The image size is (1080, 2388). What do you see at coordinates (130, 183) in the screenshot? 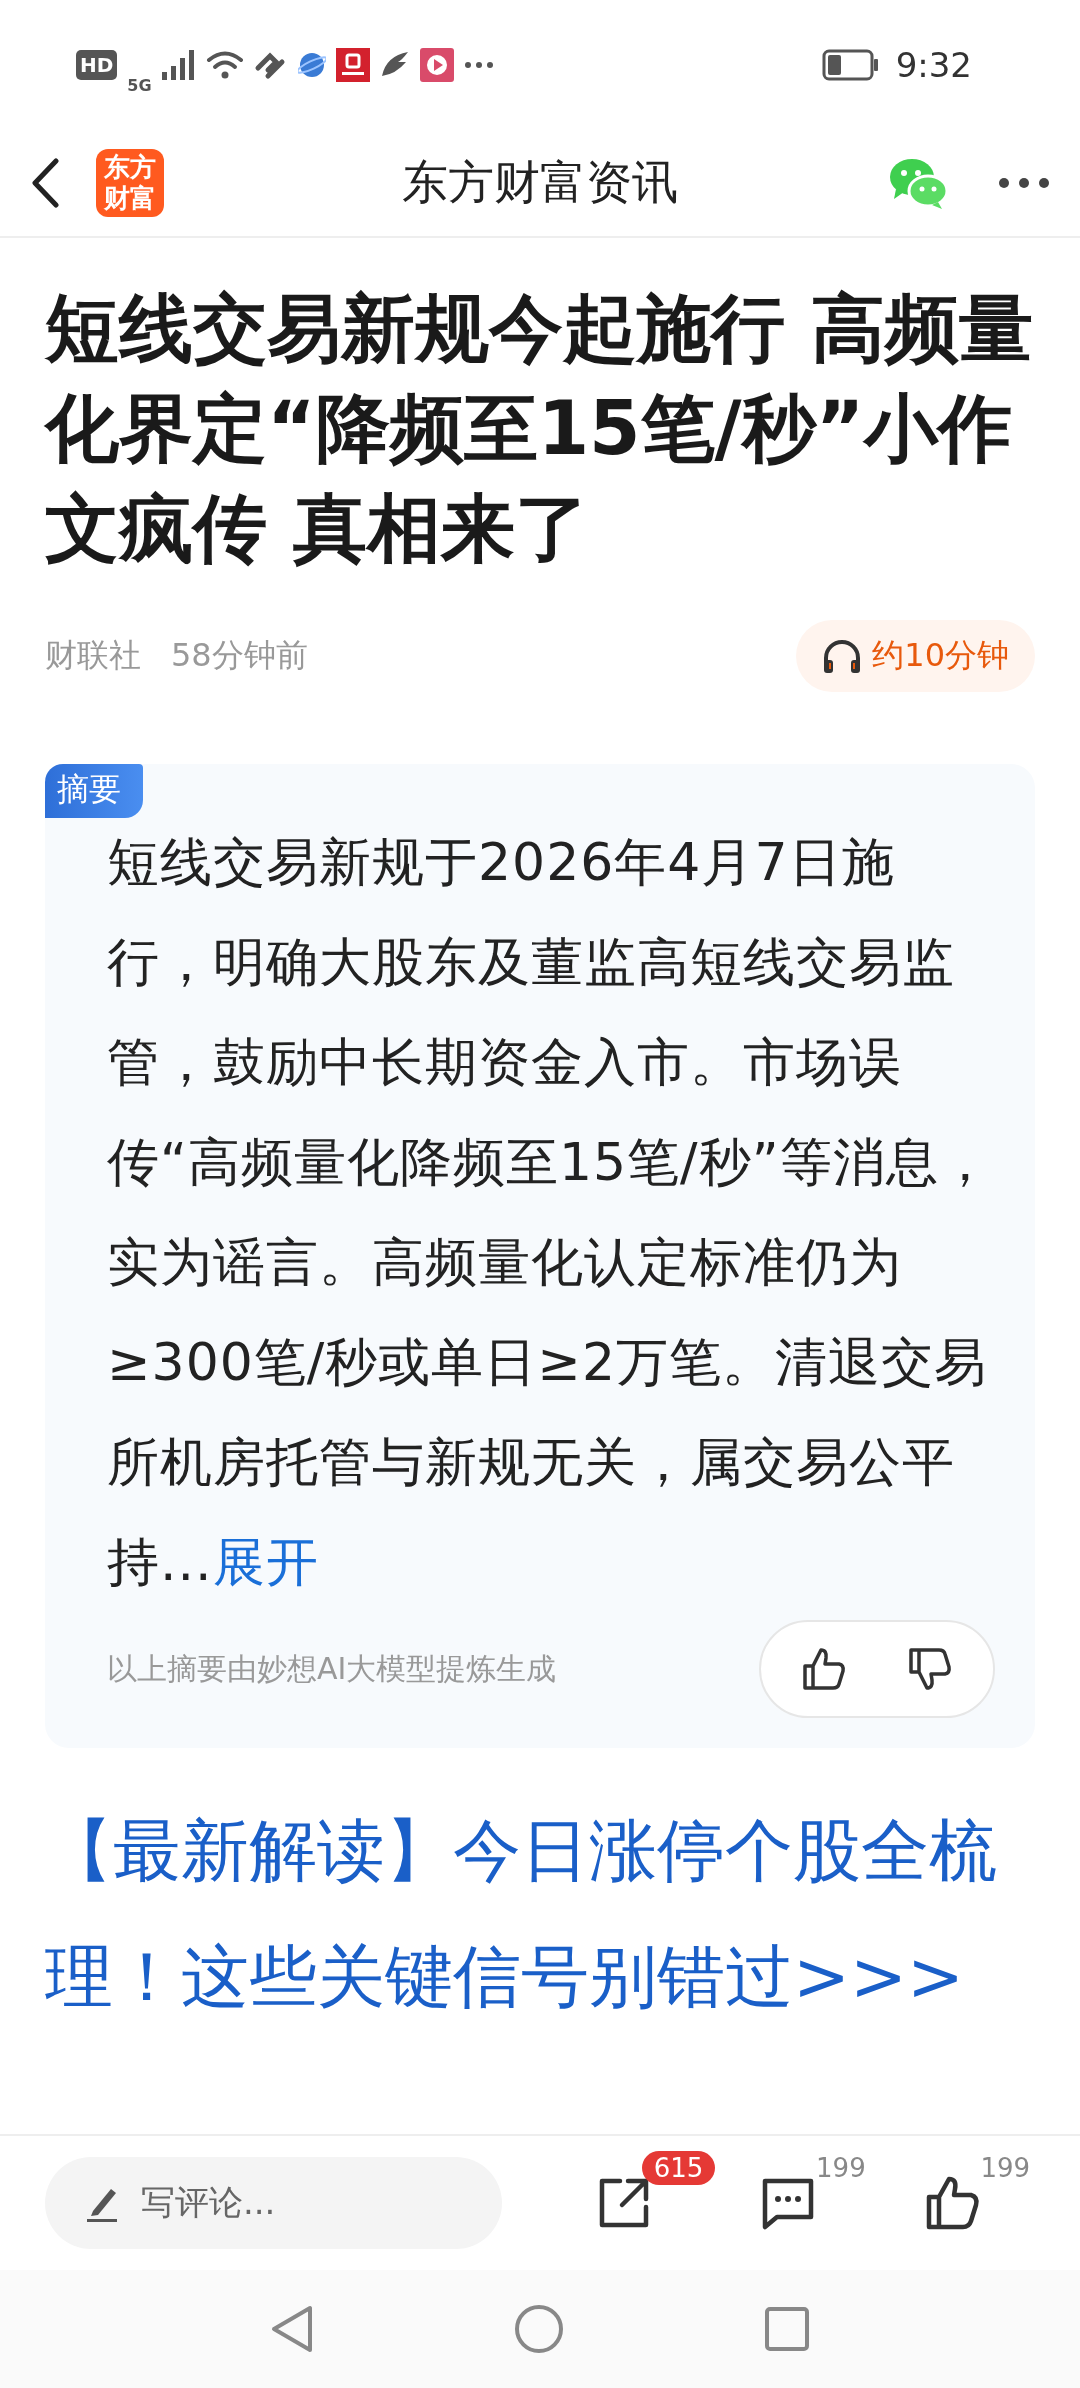
I see `app-logo: 东方财富` at bounding box center [130, 183].